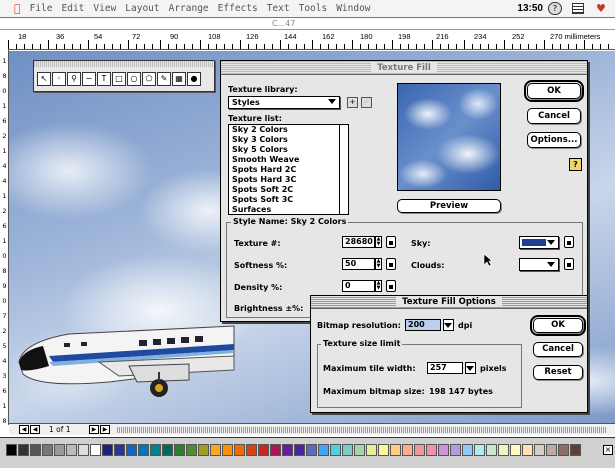 The width and height of the screenshot is (615, 468). I want to click on softness-field: 50, so click(358, 264).